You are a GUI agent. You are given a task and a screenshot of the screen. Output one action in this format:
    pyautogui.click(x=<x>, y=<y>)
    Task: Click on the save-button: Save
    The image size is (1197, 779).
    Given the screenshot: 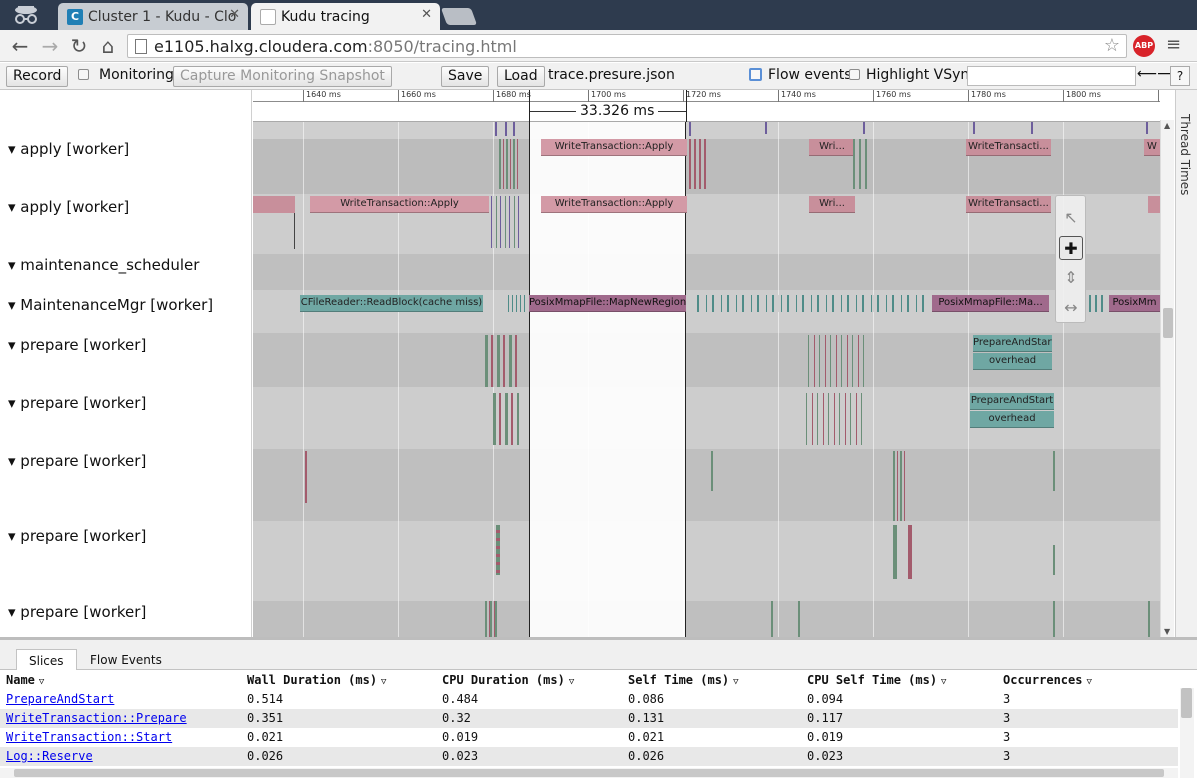 What is the action you would take?
    pyautogui.click(x=465, y=76)
    